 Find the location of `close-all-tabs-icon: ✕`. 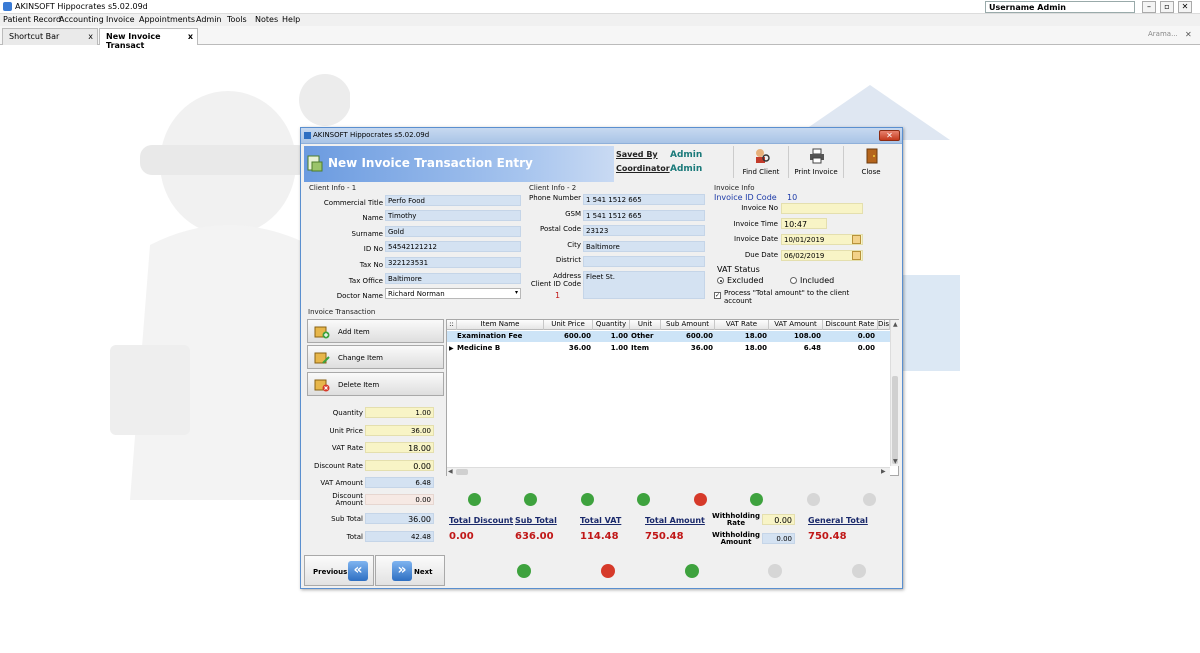

close-all-tabs-icon: ✕ is located at coordinates (1188, 34).